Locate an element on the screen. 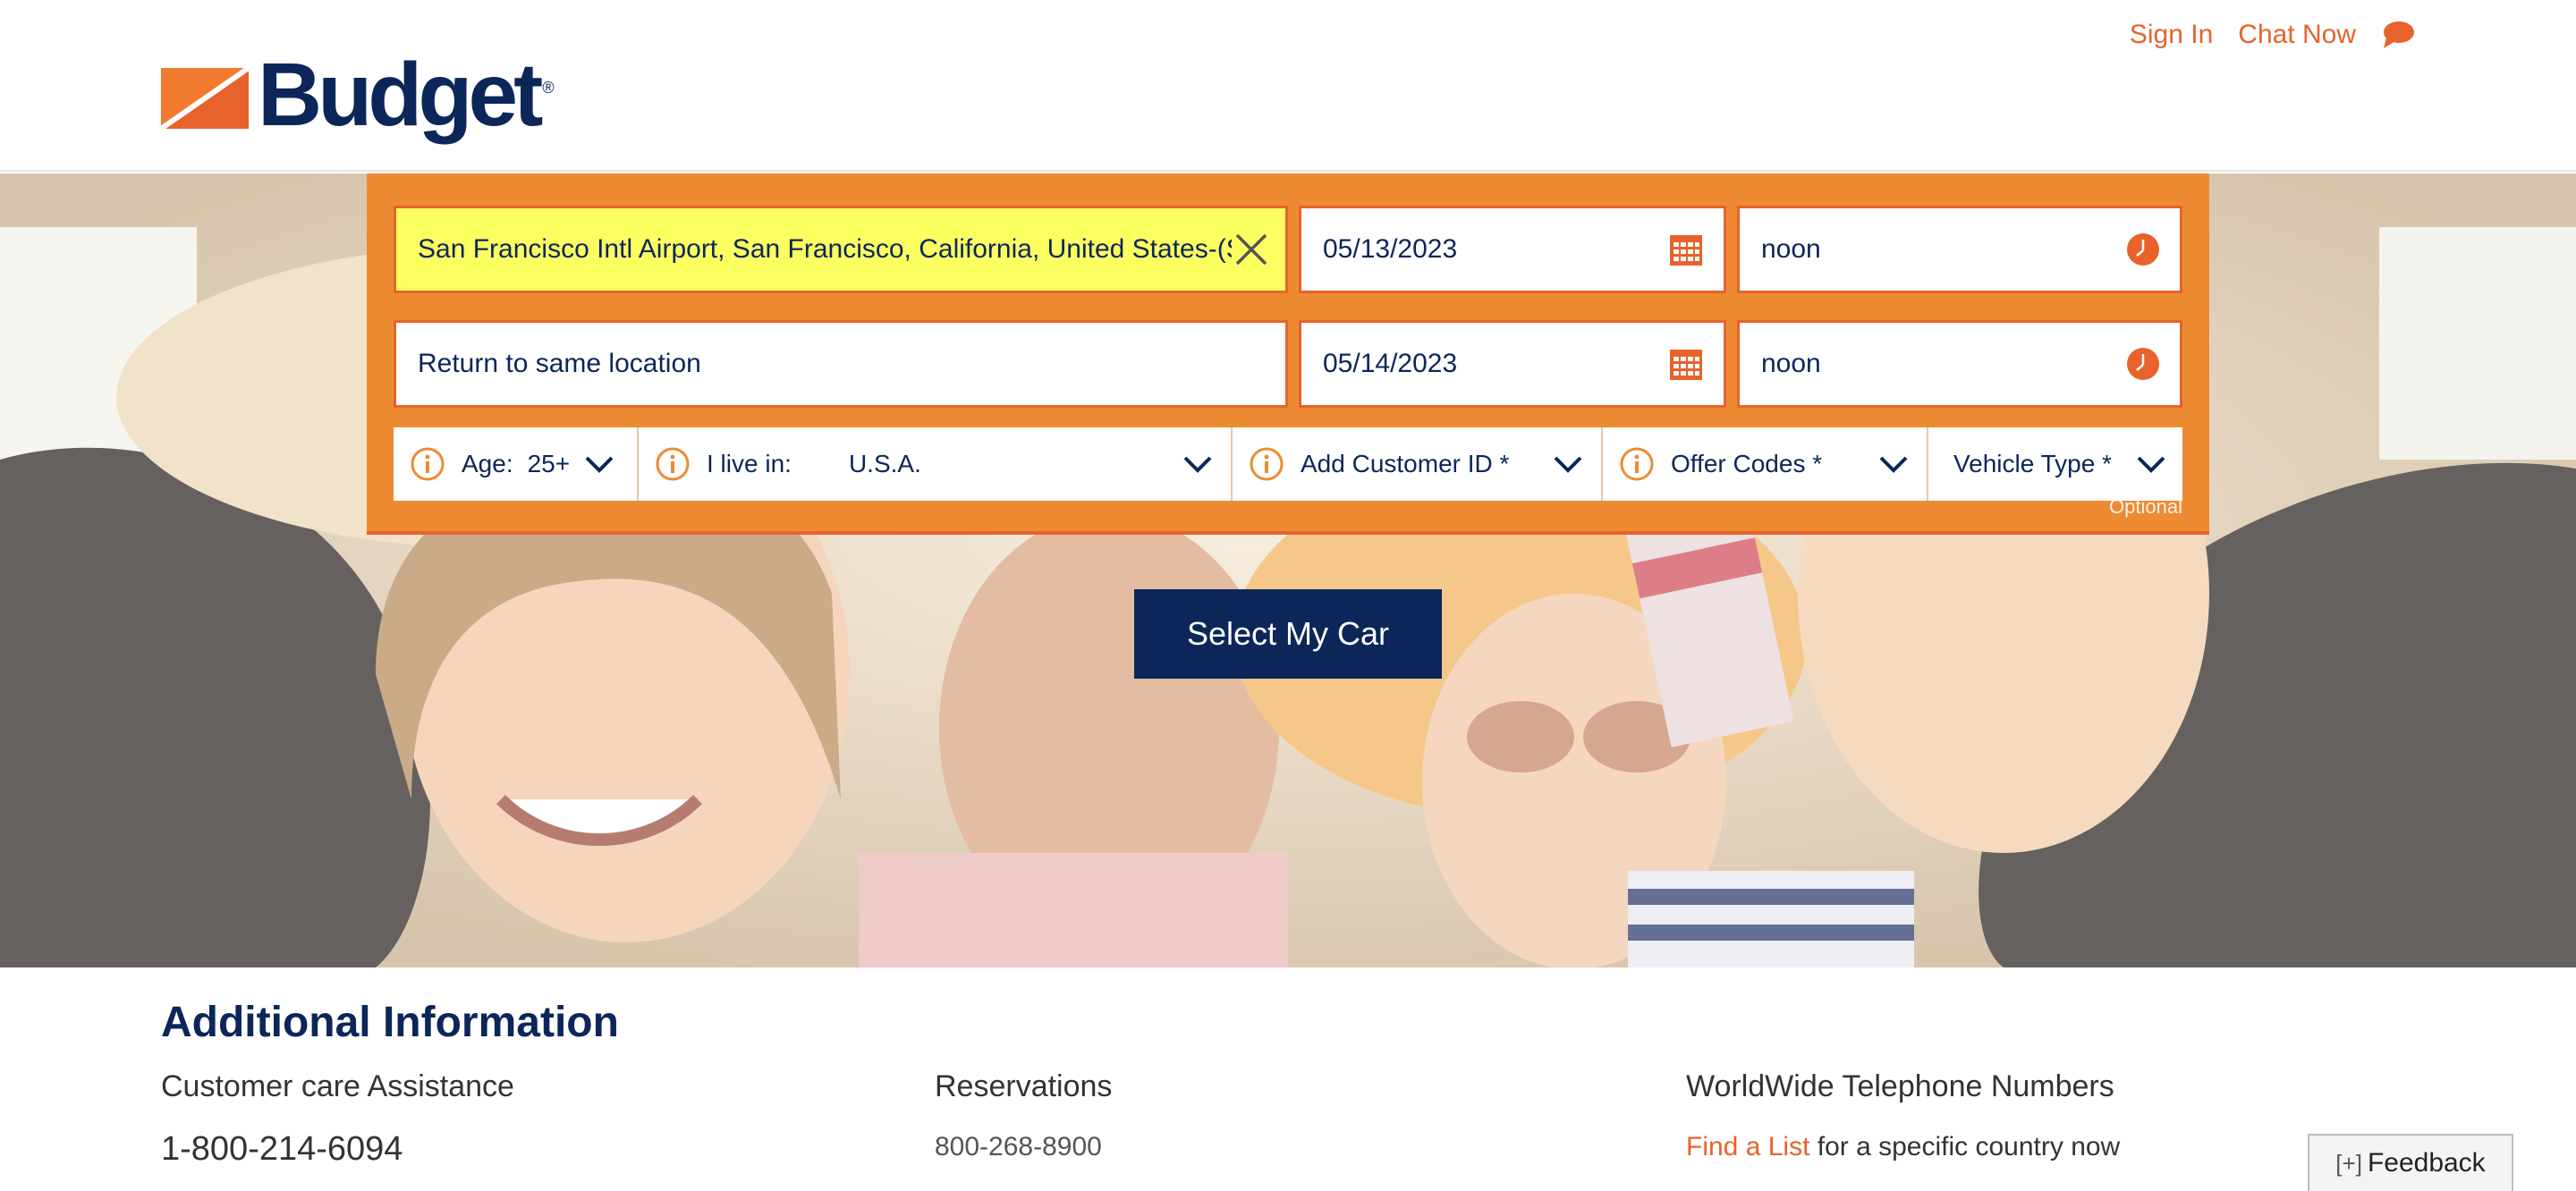 The image size is (2576, 1191). return-time-select: noon is located at coordinates (1959, 364).